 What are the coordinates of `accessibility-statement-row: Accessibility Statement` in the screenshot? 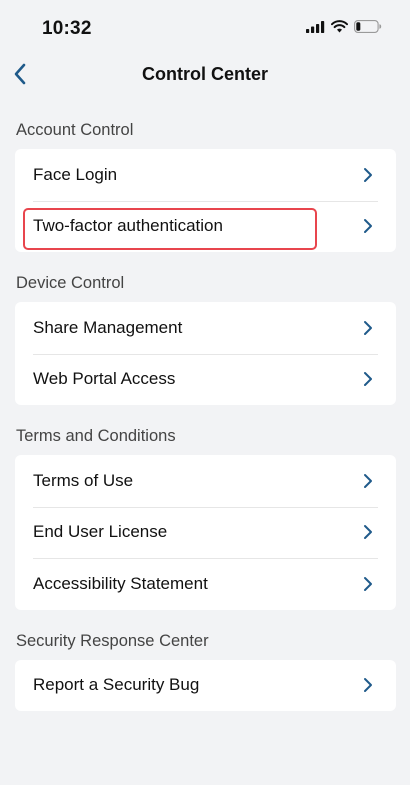 It's located at (205, 584).